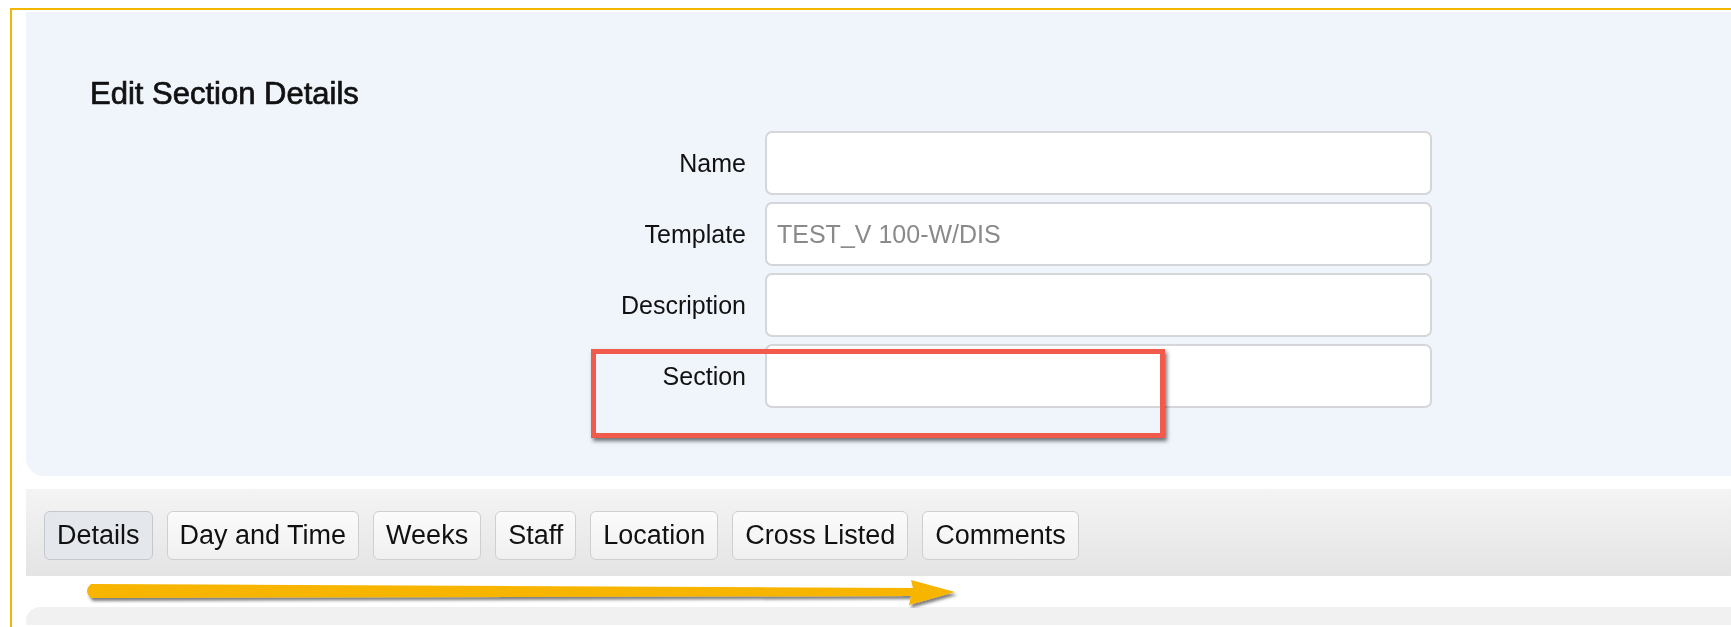 The width and height of the screenshot is (1731, 627). I want to click on field-label: Name, so click(712, 163).